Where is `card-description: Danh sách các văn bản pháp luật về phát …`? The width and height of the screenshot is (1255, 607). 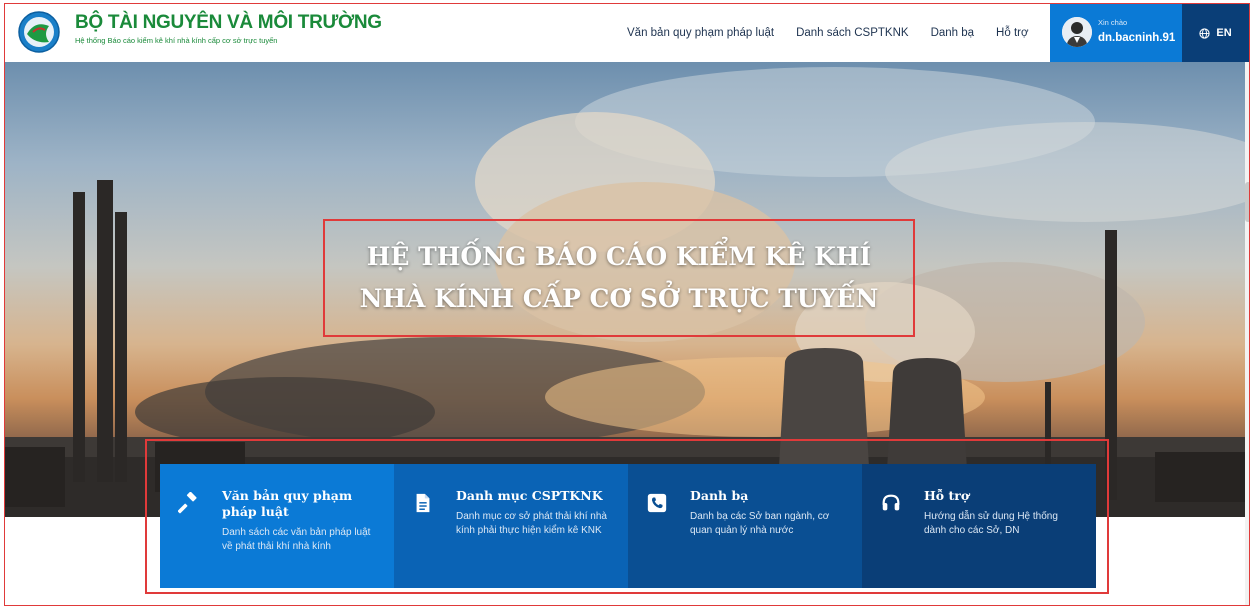 card-description: Danh sách các văn bản pháp luật về phát … is located at coordinates (296, 539).